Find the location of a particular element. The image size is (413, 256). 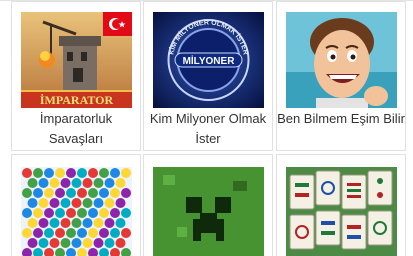

cartoon-man-face-icon is located at coordinates (341, 60).